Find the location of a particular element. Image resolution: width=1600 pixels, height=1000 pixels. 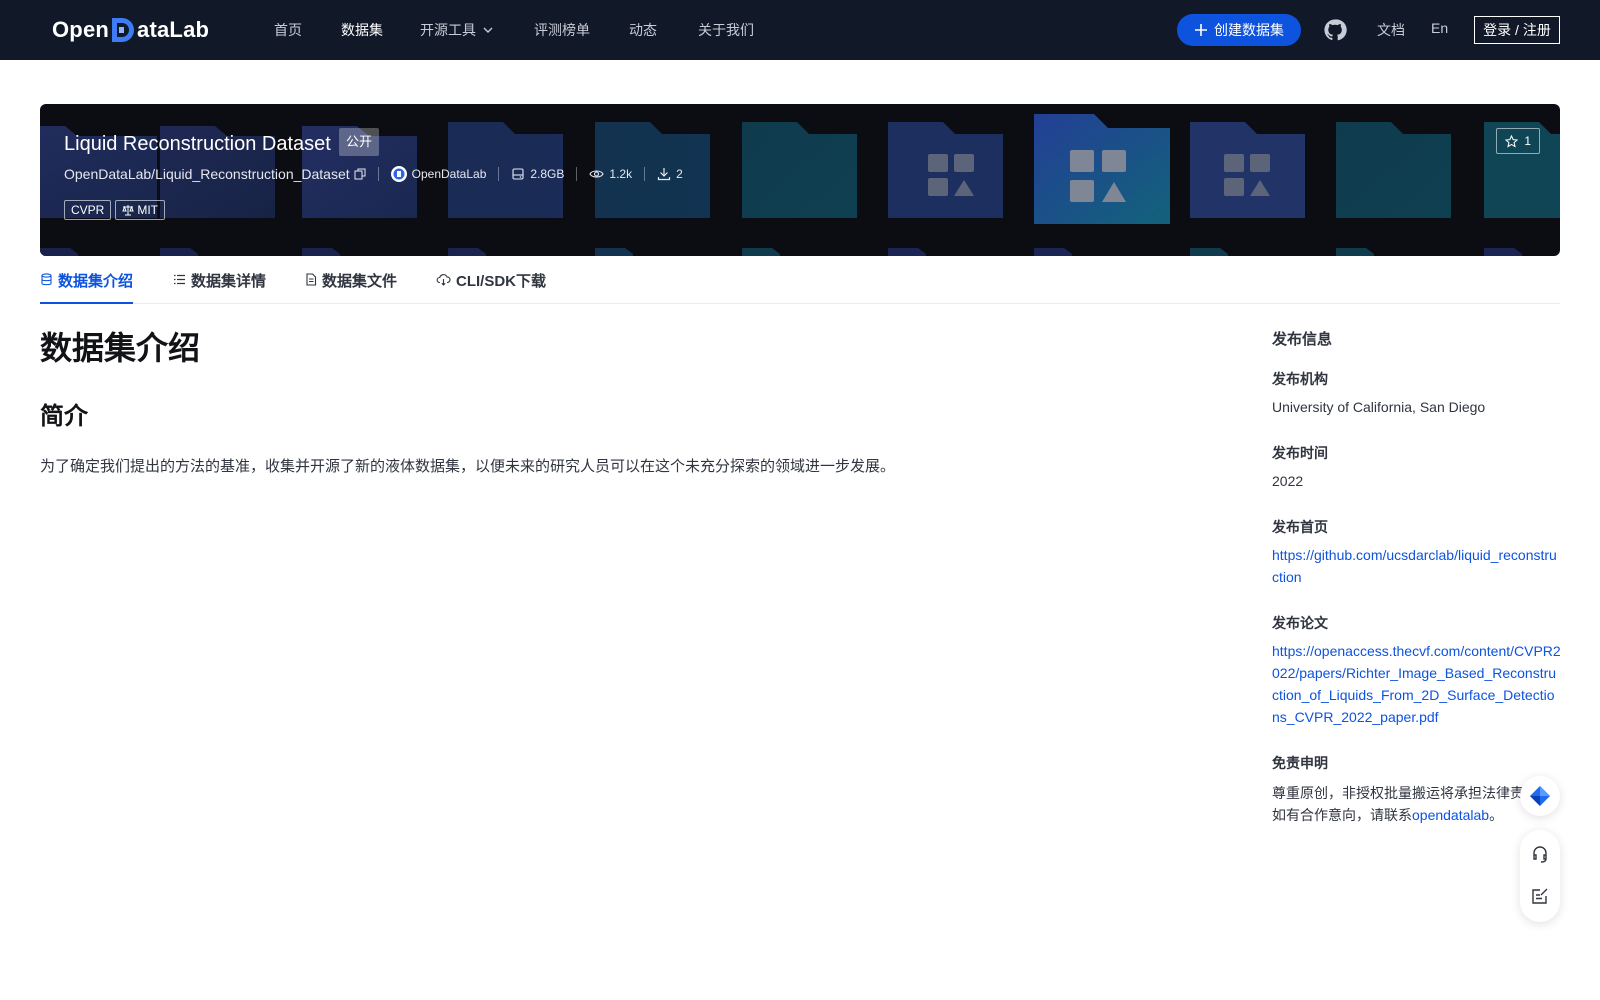

tab-dataset-details: 数据集详情 is located at coordinates (219, 287).